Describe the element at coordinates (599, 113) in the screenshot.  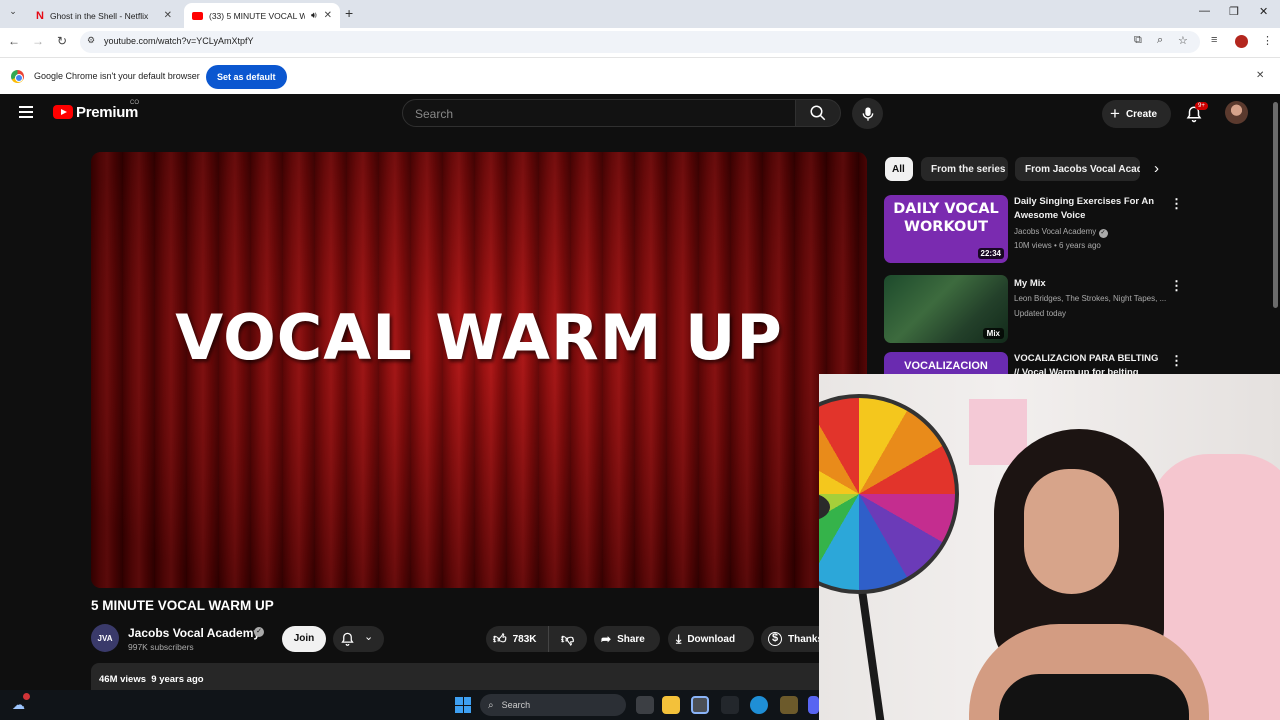
I see `search-input: Search` at that location.